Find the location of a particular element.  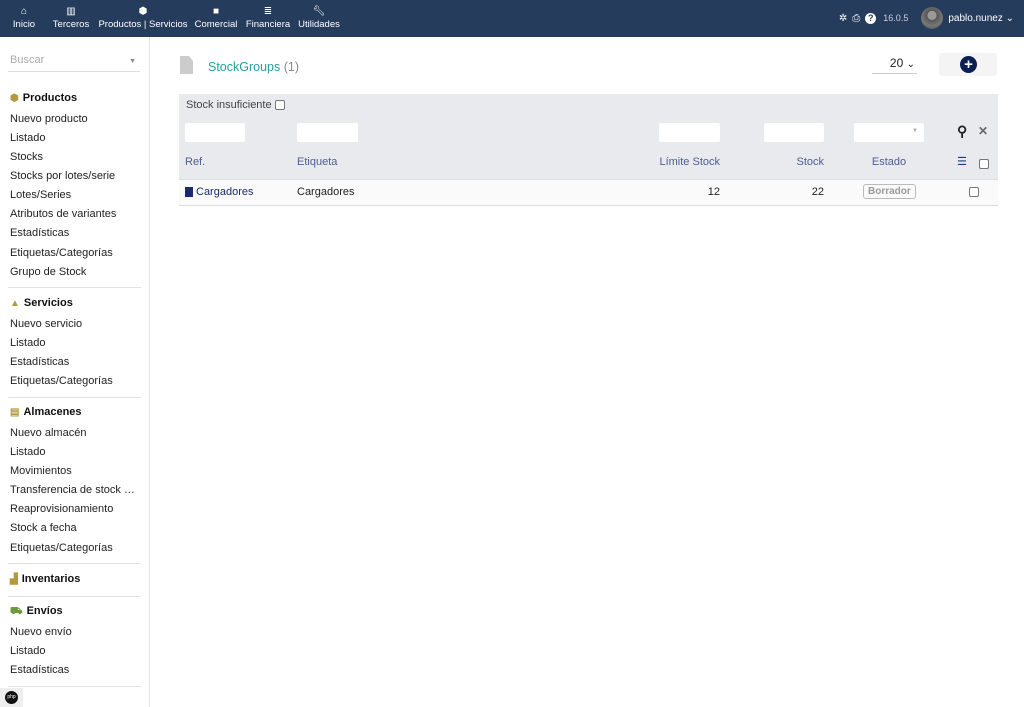

filter-stock-input is located at coordinates (794, 132).